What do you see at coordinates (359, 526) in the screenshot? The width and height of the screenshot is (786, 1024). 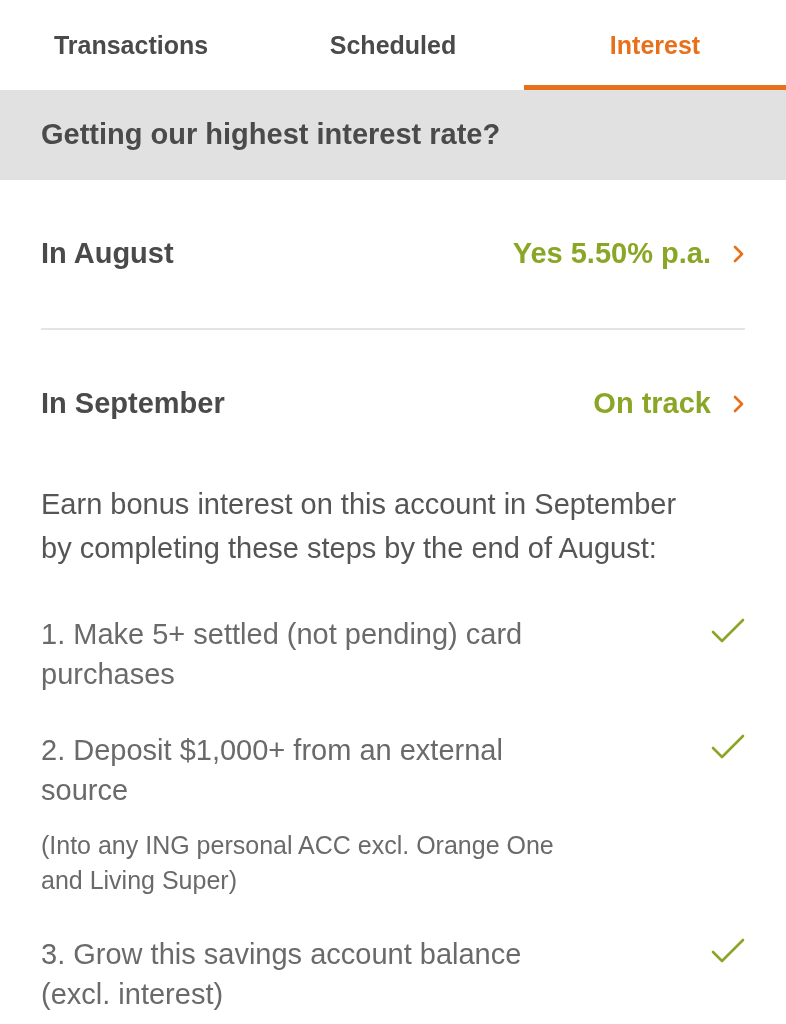 I see `intro-paragraph: Earn bonus interest on this account in September by completing these steps by the end of August:` at bounding box center [359, 526].